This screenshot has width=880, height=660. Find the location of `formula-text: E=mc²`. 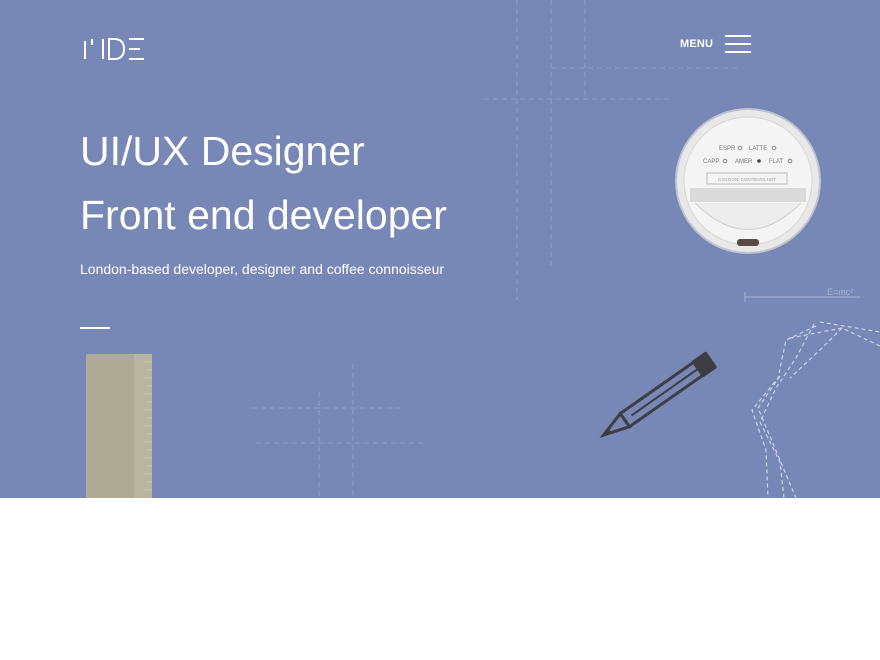

formula-text: E=mc² is located at coordinates (840, 292).